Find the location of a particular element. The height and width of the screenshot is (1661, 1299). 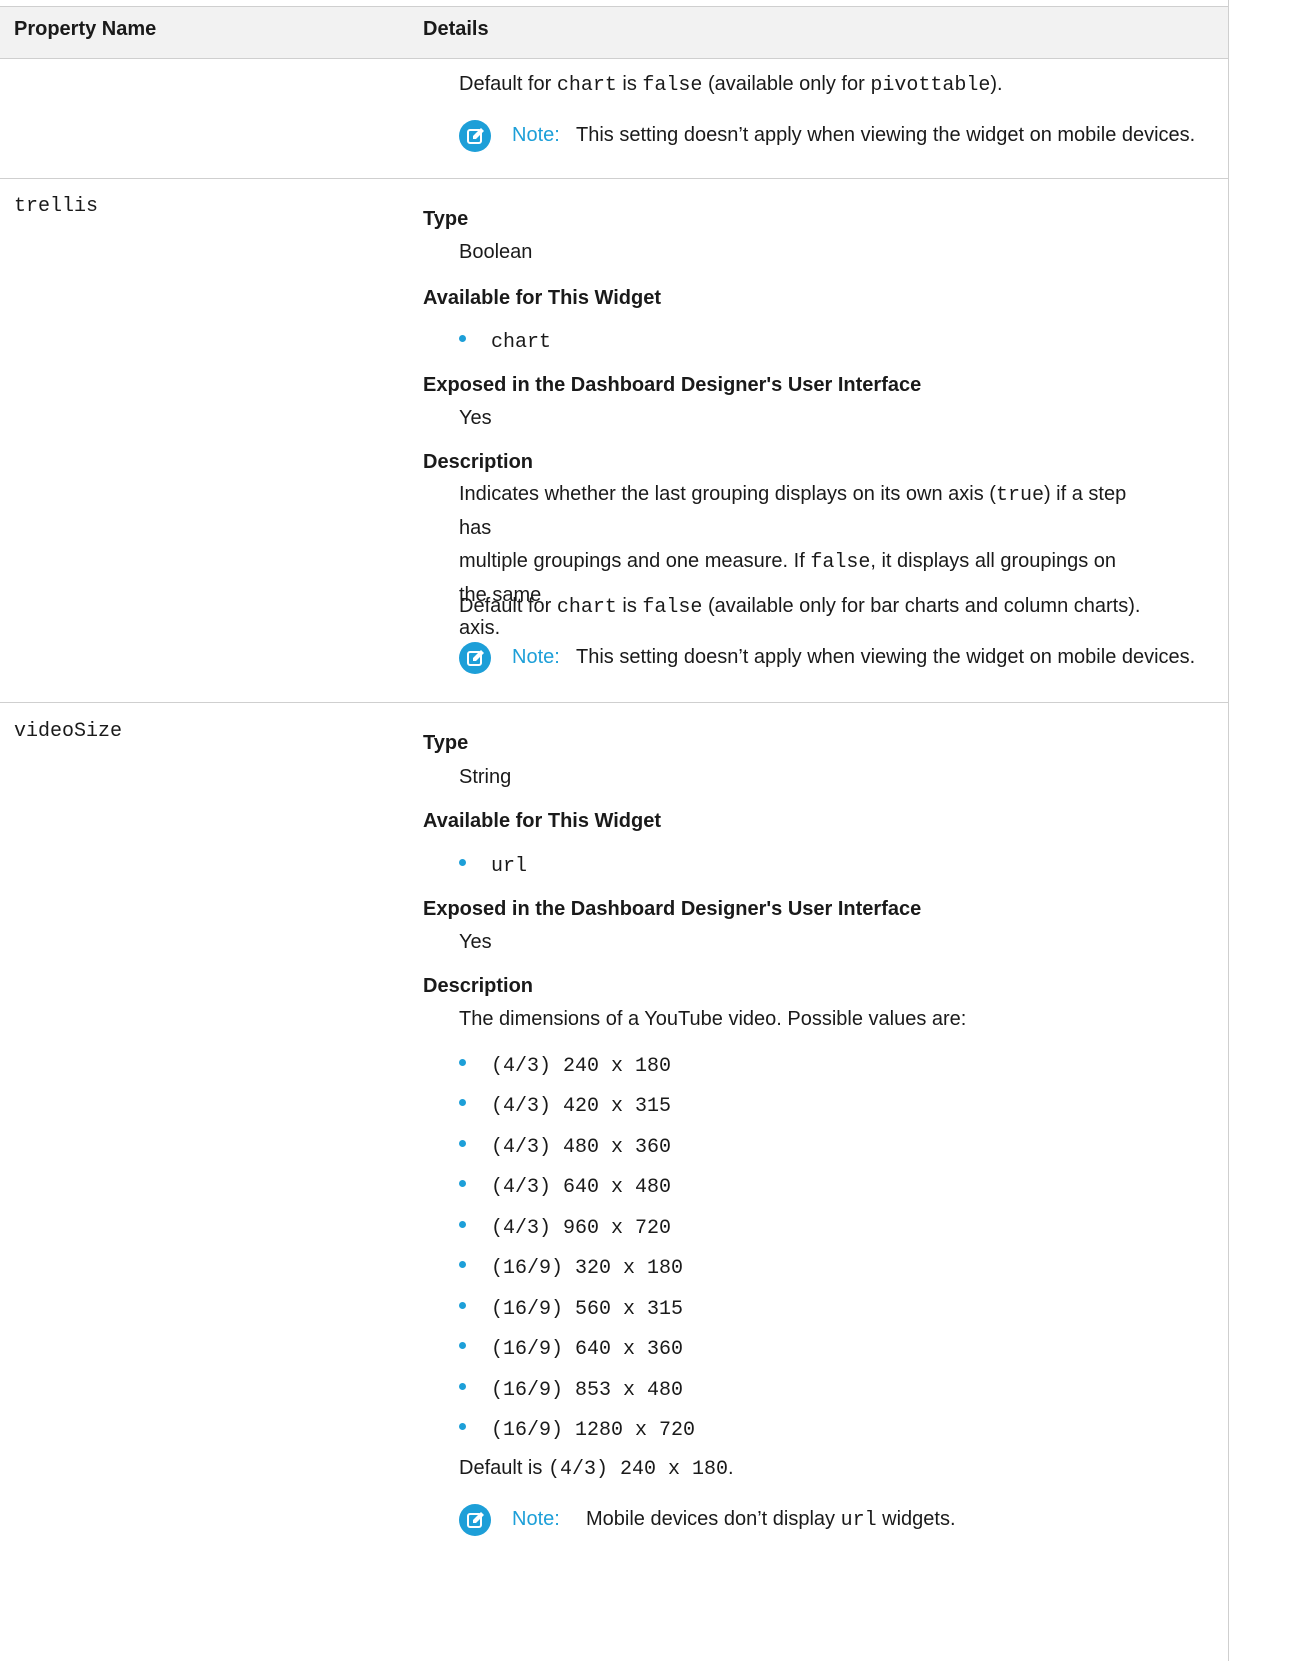

list-item: (4/3) 240 x 180 is located at coordinates (565, 1065).